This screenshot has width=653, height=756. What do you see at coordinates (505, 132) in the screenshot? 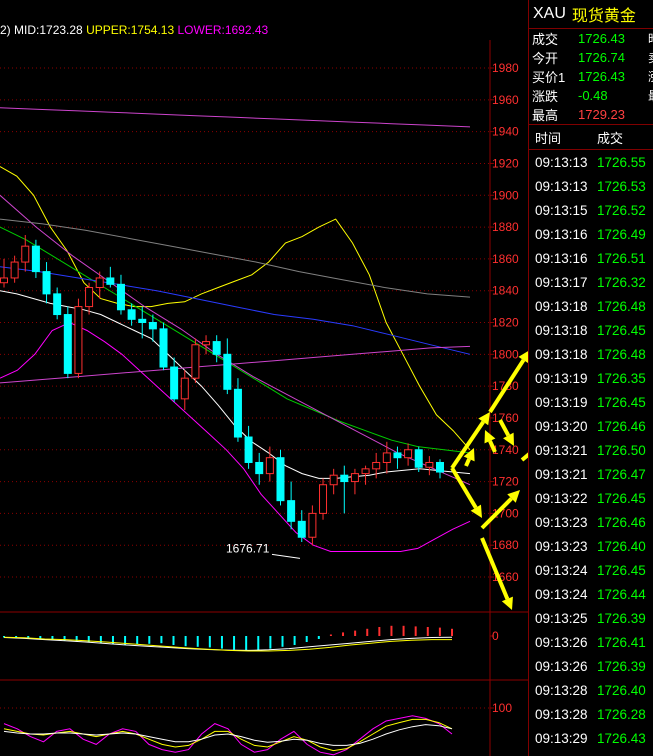
I see `y-tick-label: 1940` at bounding box center [505, 132].